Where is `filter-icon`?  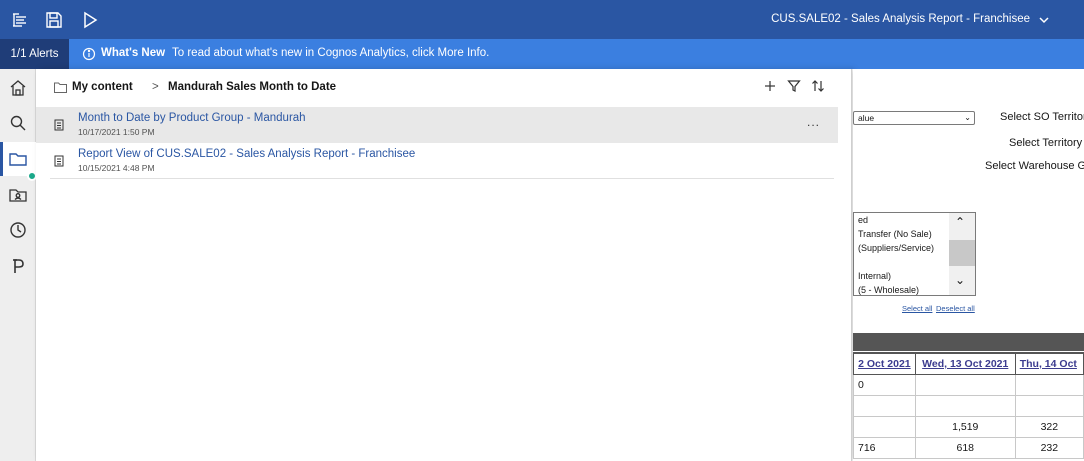 filter-icon is located at coordinates (795, 88).